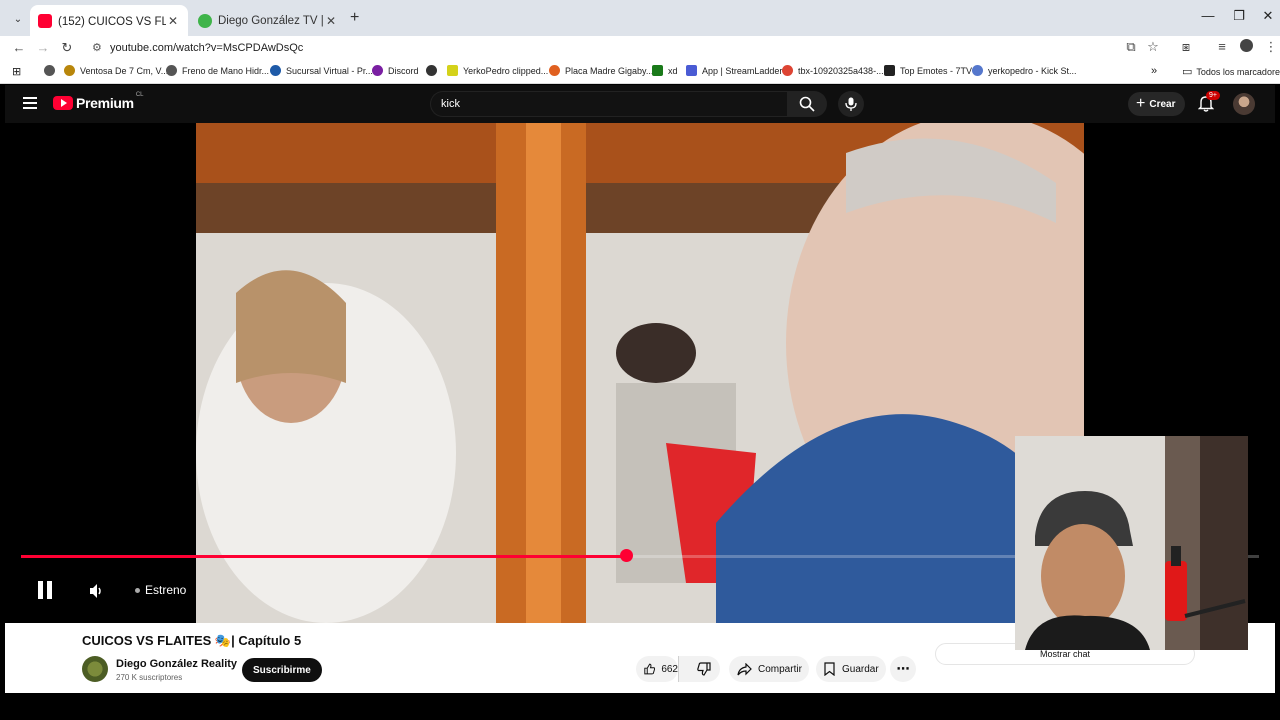 The height and width of the screenshot is (720, 1280). What do you see at coordinates (1267, 16) in the screenshot?
I see `close-window-button: ✕` at bounding box center [1267, 16].